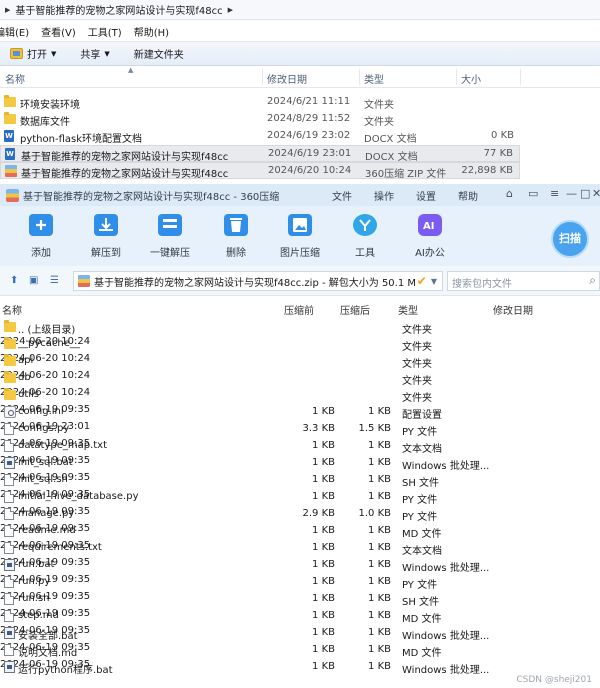 This screenshot has width=600, height=688. Describe the element at coordinates (468, 195) in the screenshot. I see `zip-menu-help: 帮助` at that location.